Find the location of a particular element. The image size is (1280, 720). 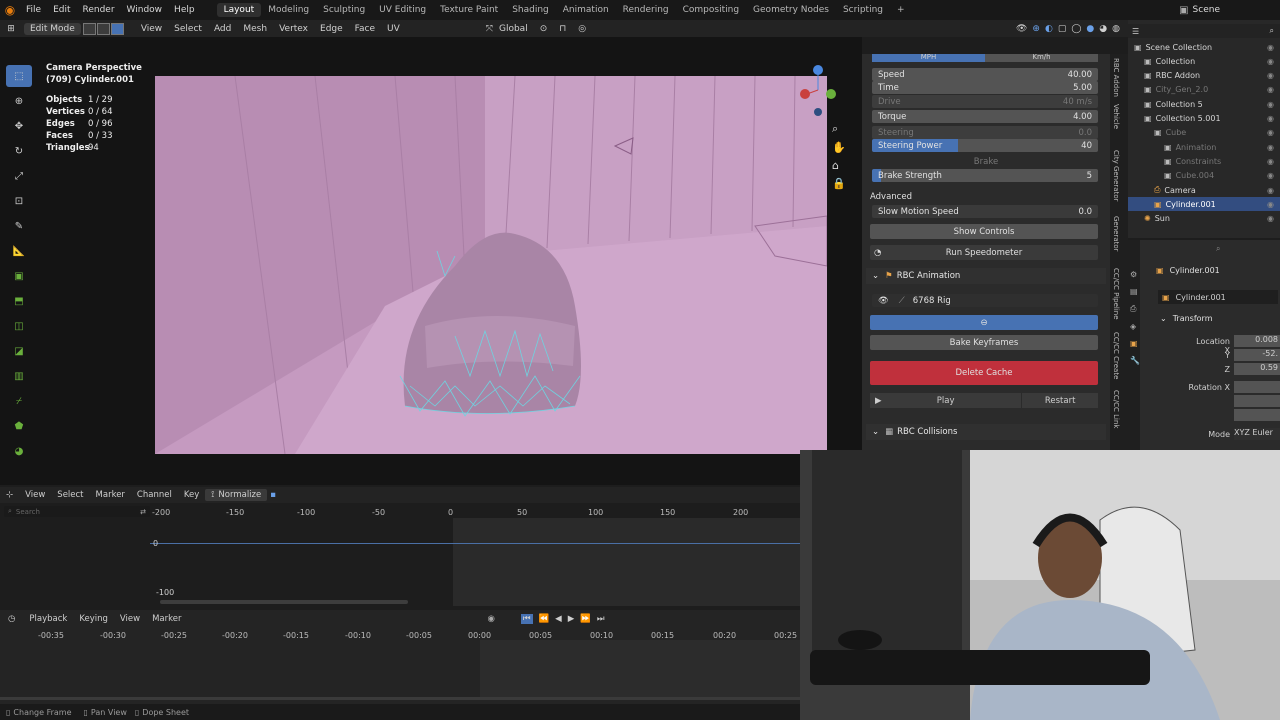

cursor-icon: ⊕ is located at coordinates (19, 101).